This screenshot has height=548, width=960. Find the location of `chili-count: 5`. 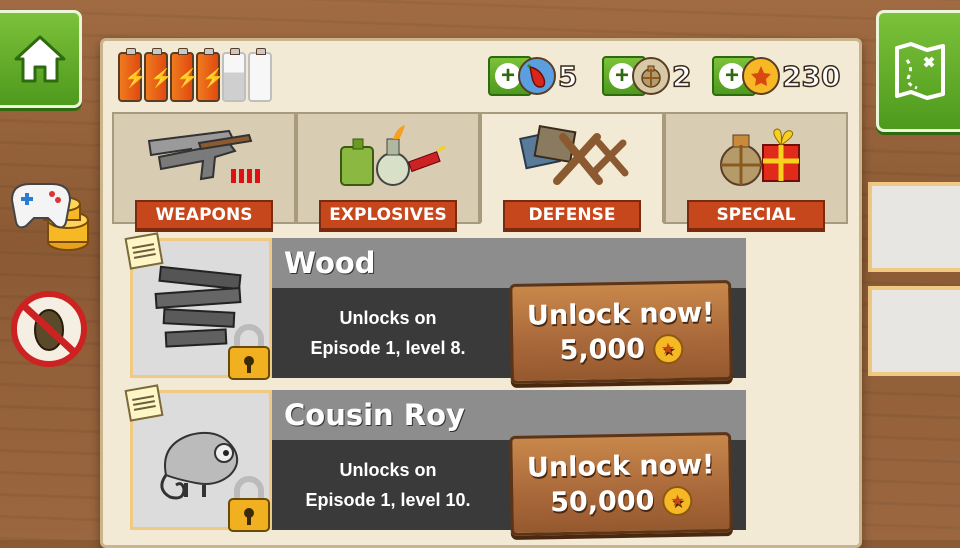

chili-count: 5 is located at coordinates (567, 76).